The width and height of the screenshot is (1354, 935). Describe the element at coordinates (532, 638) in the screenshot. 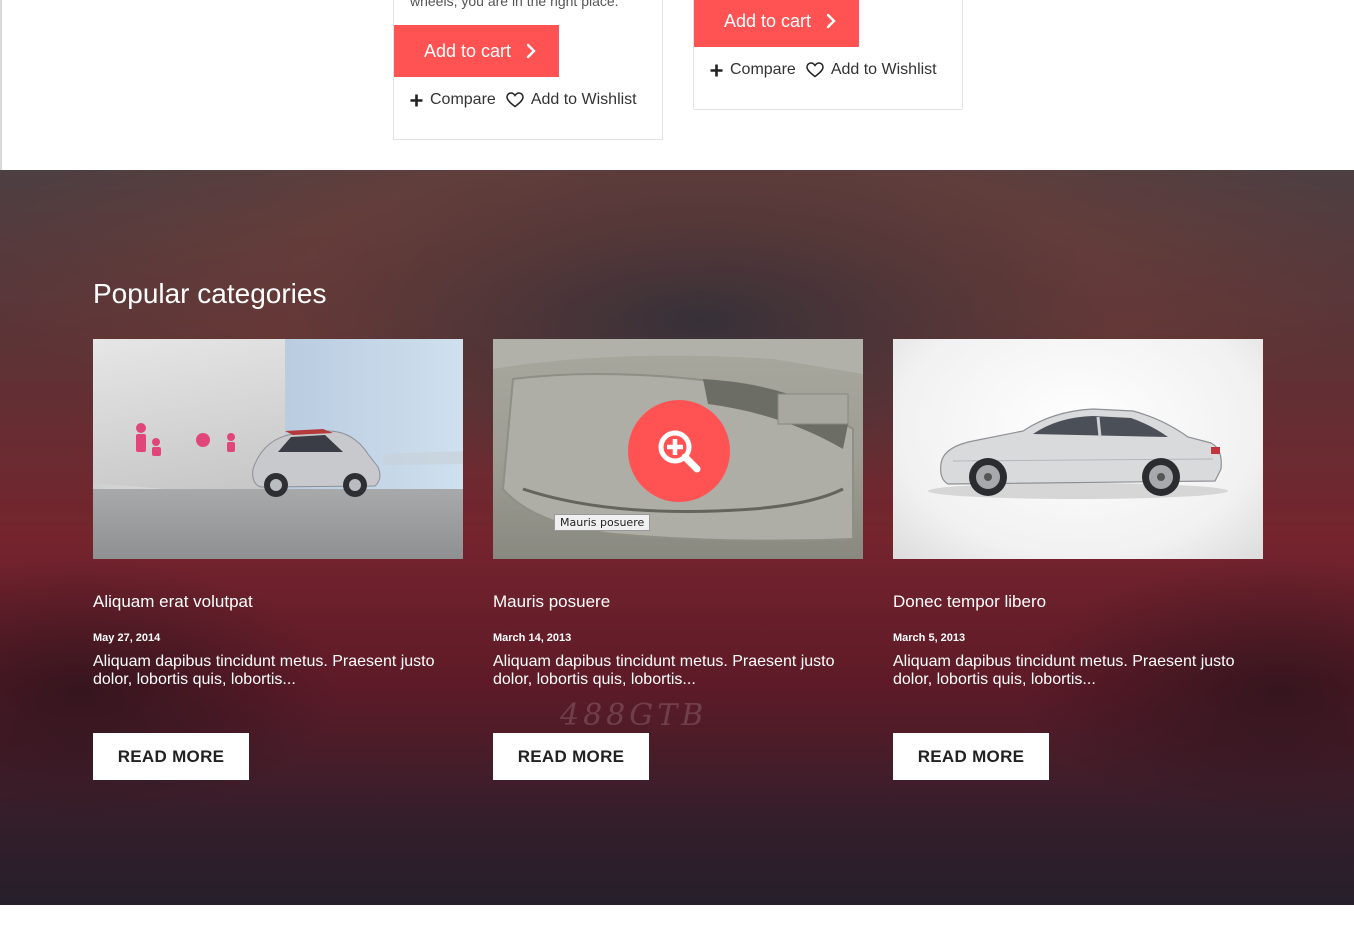

I see `category-date: March 14, 2013` at that location.